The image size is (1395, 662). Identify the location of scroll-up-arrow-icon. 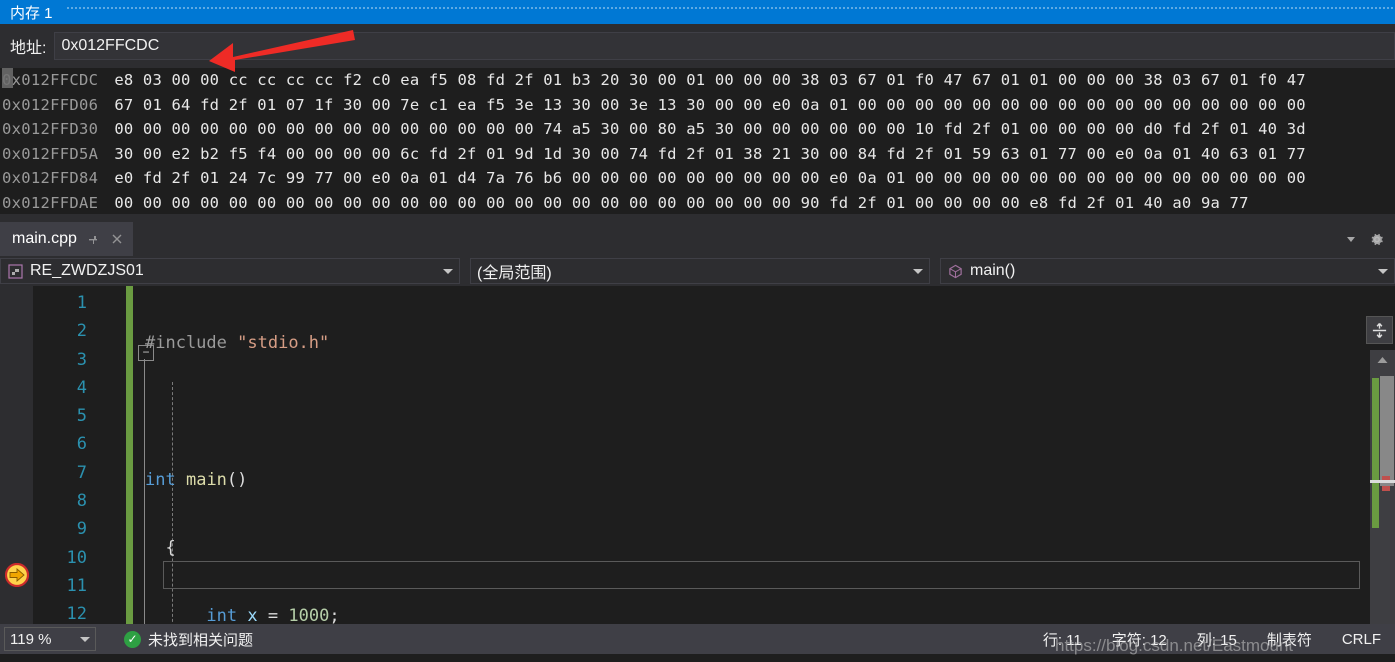
(1382, 360).